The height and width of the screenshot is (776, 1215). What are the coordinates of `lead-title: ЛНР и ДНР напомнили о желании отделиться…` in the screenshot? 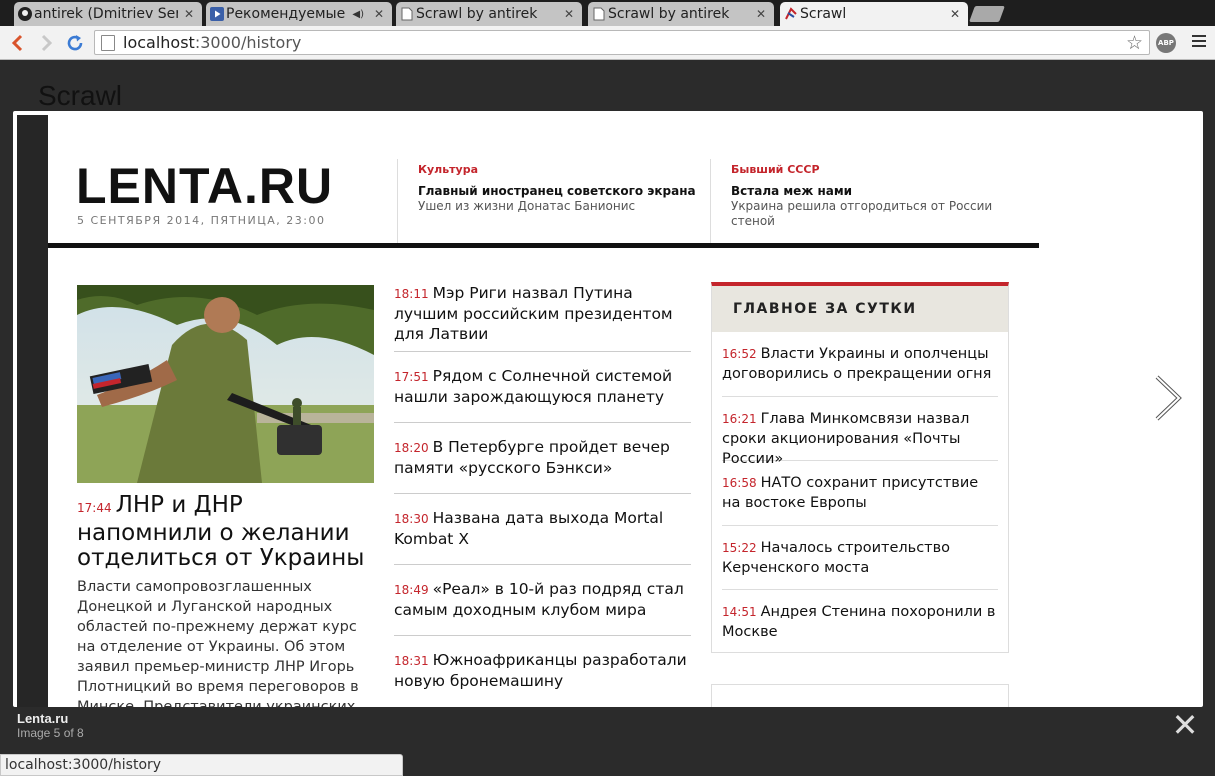 It's located at (221, 531).